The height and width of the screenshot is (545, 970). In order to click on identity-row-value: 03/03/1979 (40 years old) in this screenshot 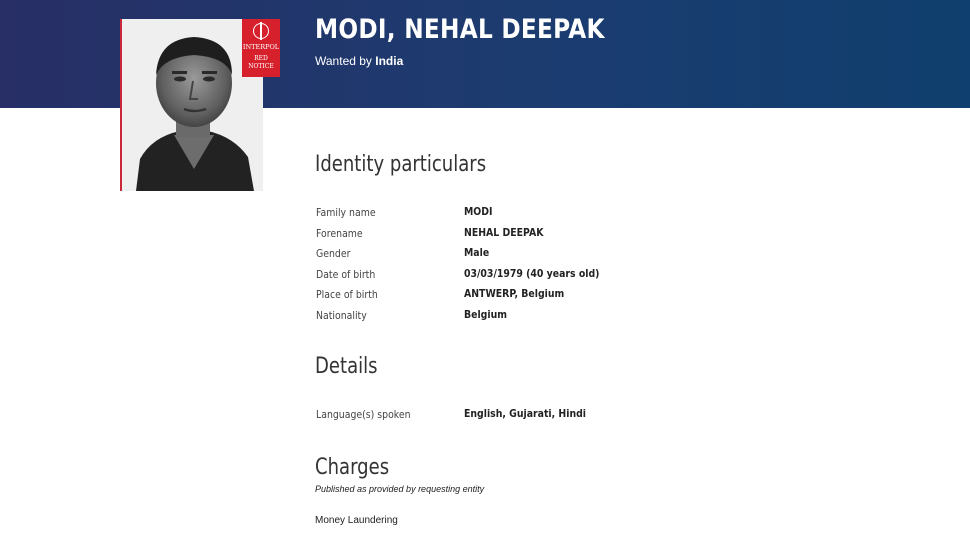, I will do `click(532, 273)`.